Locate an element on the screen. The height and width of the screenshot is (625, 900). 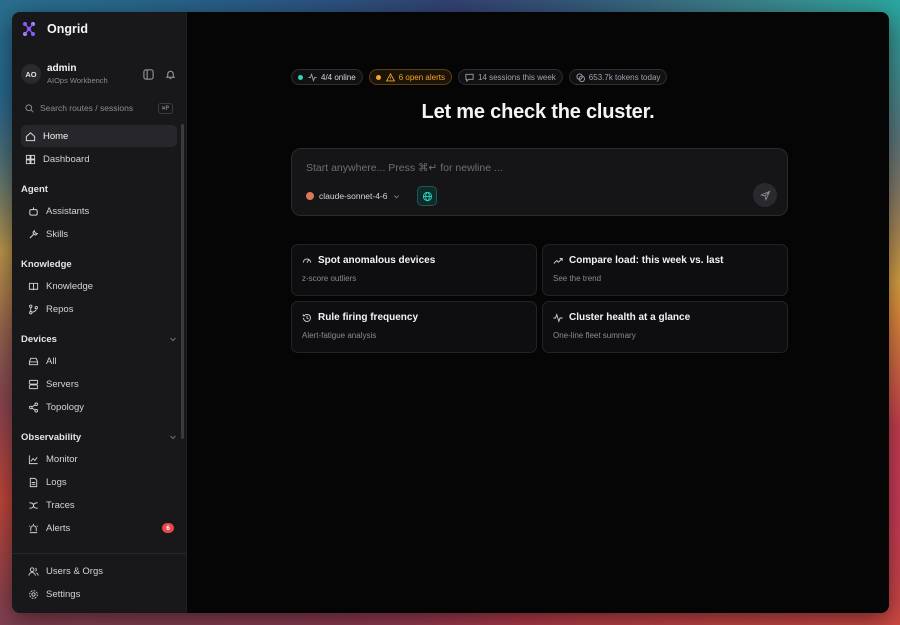
alert-dot-icon is located at coordinates (378, 77).